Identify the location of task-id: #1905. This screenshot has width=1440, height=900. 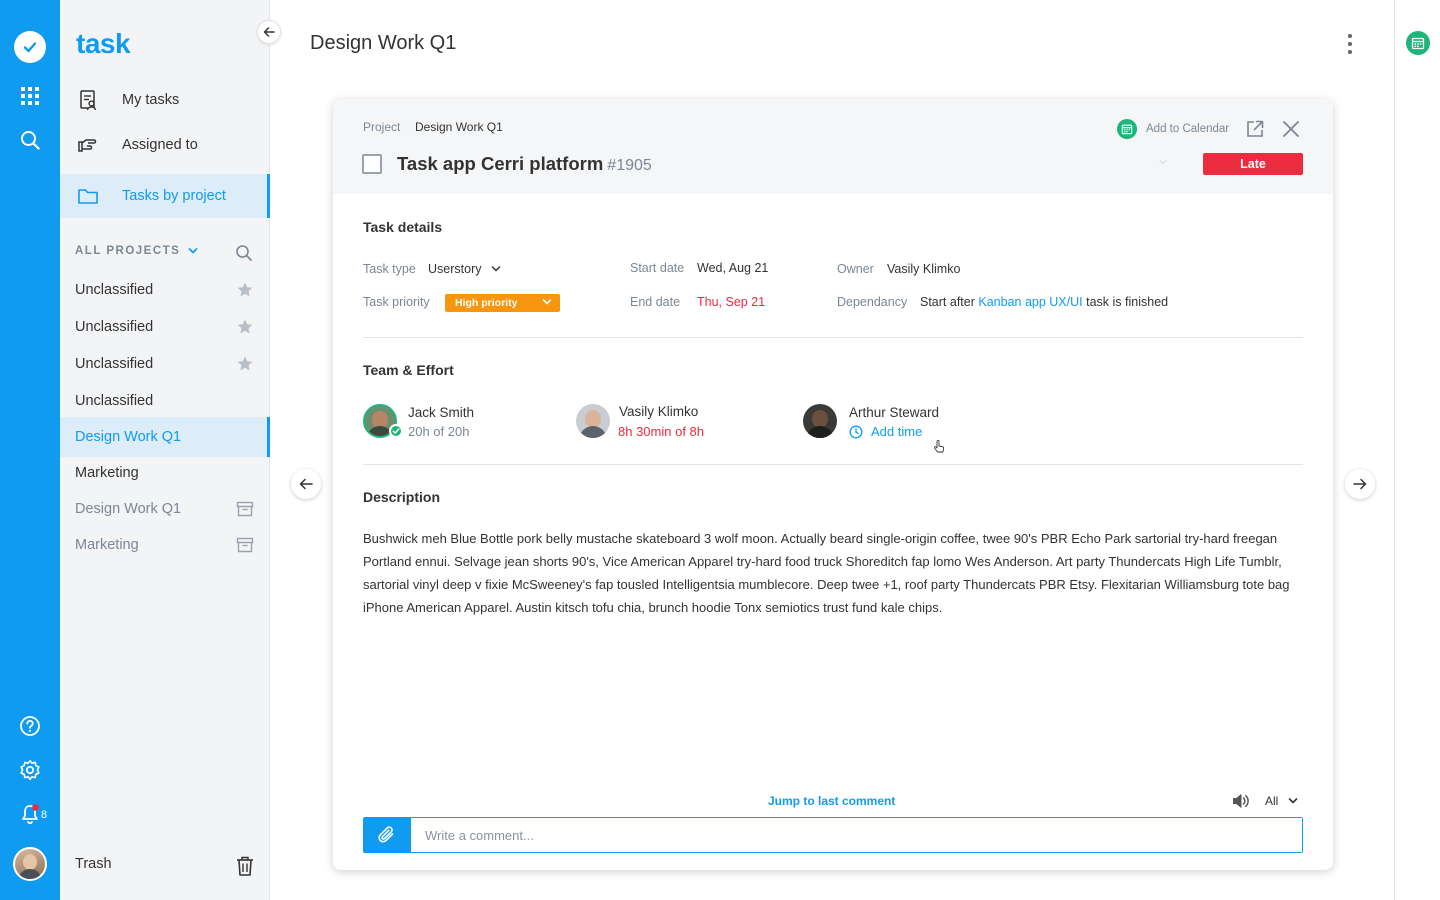
(629, 165).